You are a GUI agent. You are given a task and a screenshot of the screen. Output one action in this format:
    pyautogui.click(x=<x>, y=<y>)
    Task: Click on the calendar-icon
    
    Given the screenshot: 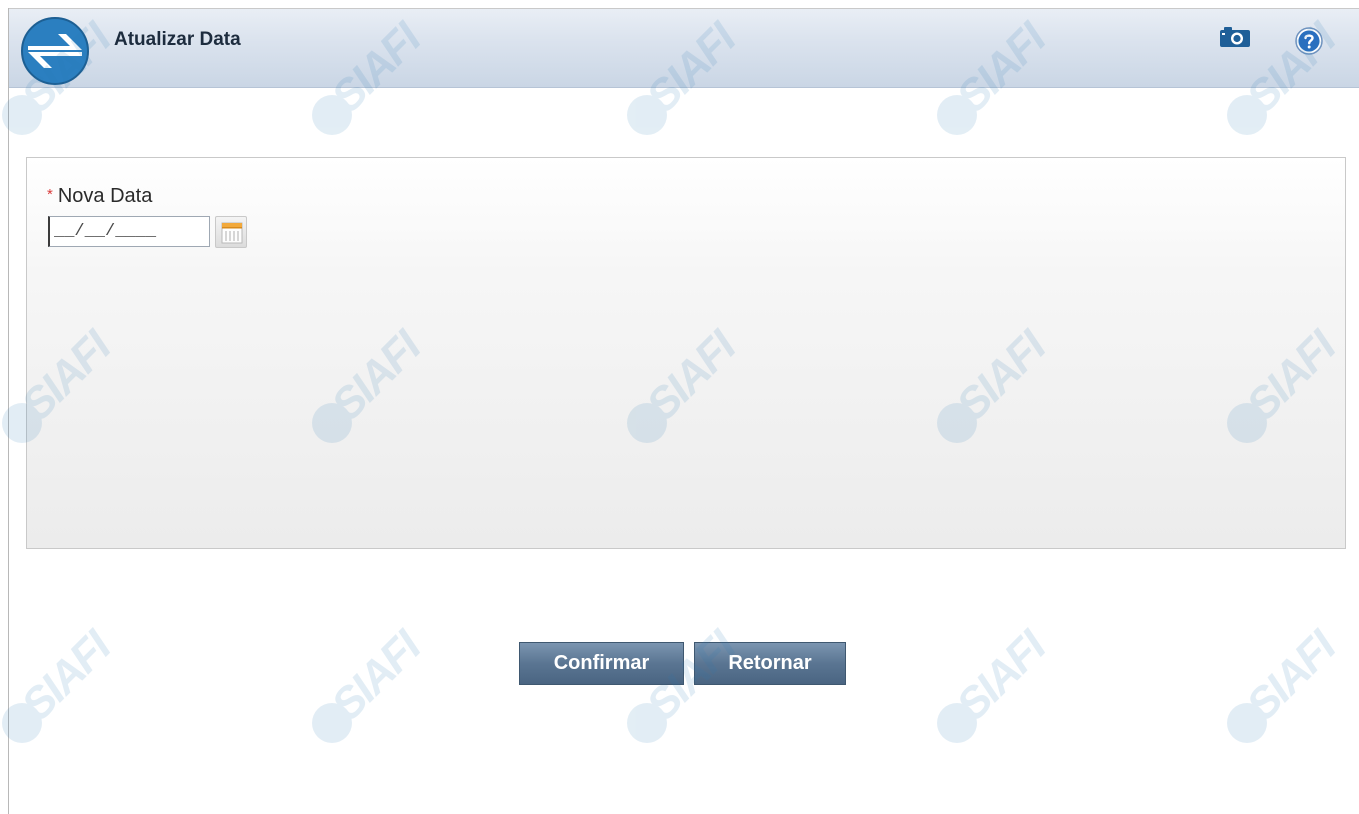 What is the action you would take?
    pyautogui.click(x=232, y=233)
    